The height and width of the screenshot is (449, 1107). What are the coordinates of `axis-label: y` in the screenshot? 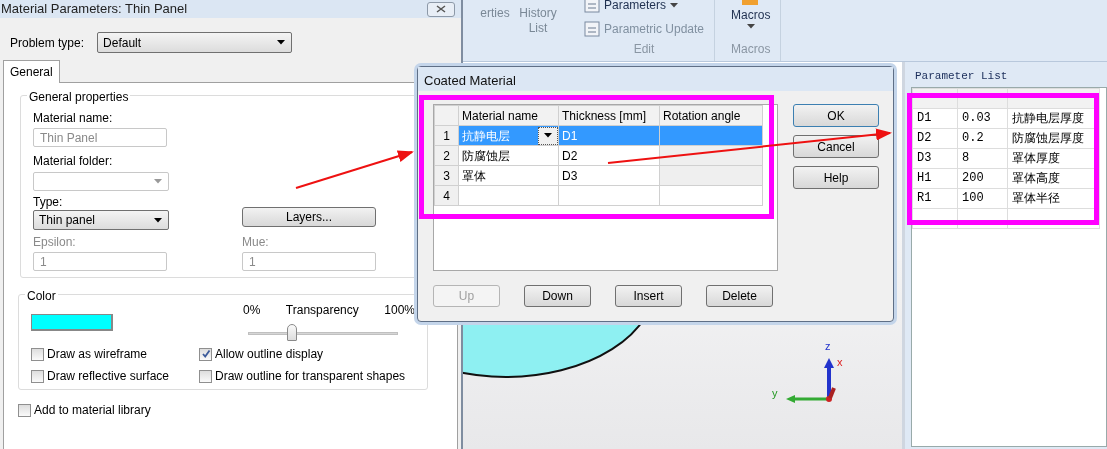 It's located at (775, 393).